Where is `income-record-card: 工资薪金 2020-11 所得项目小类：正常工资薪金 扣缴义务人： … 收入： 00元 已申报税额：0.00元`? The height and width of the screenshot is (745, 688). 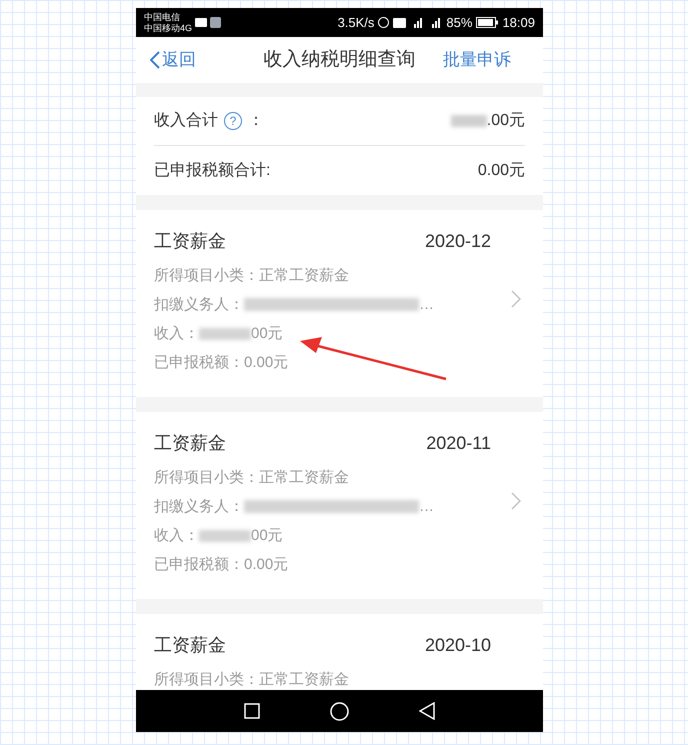 income-record-card: 工资薪金 2020-11 所得项目小类：正常工资薪金 扣缴义务人： … 收入： 00元 已申报税额：0.00元 is located at coordinates (339, 505).